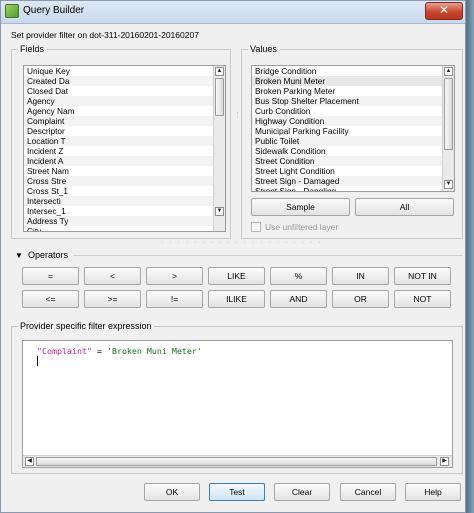 The height and width of the screenshot is (513, 474). What do you see at coordinates (236, 276) in the screenshot?
I see `operator-button: LIKE` at bounding box center [236, 276].